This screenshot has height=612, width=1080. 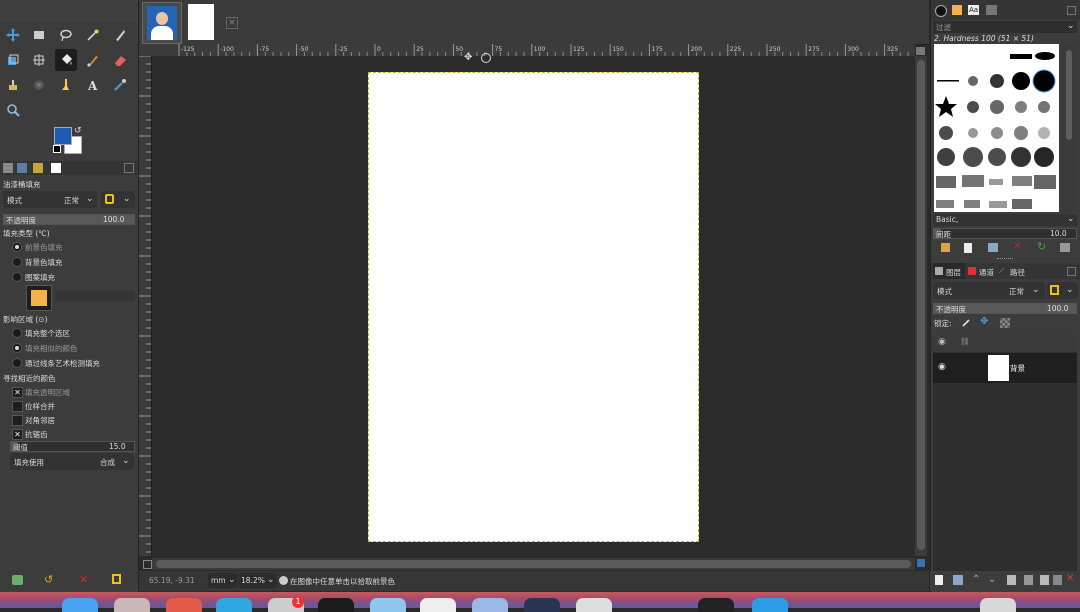 I want to click on horizontal-scrollbar, so click(x=533, y=564).